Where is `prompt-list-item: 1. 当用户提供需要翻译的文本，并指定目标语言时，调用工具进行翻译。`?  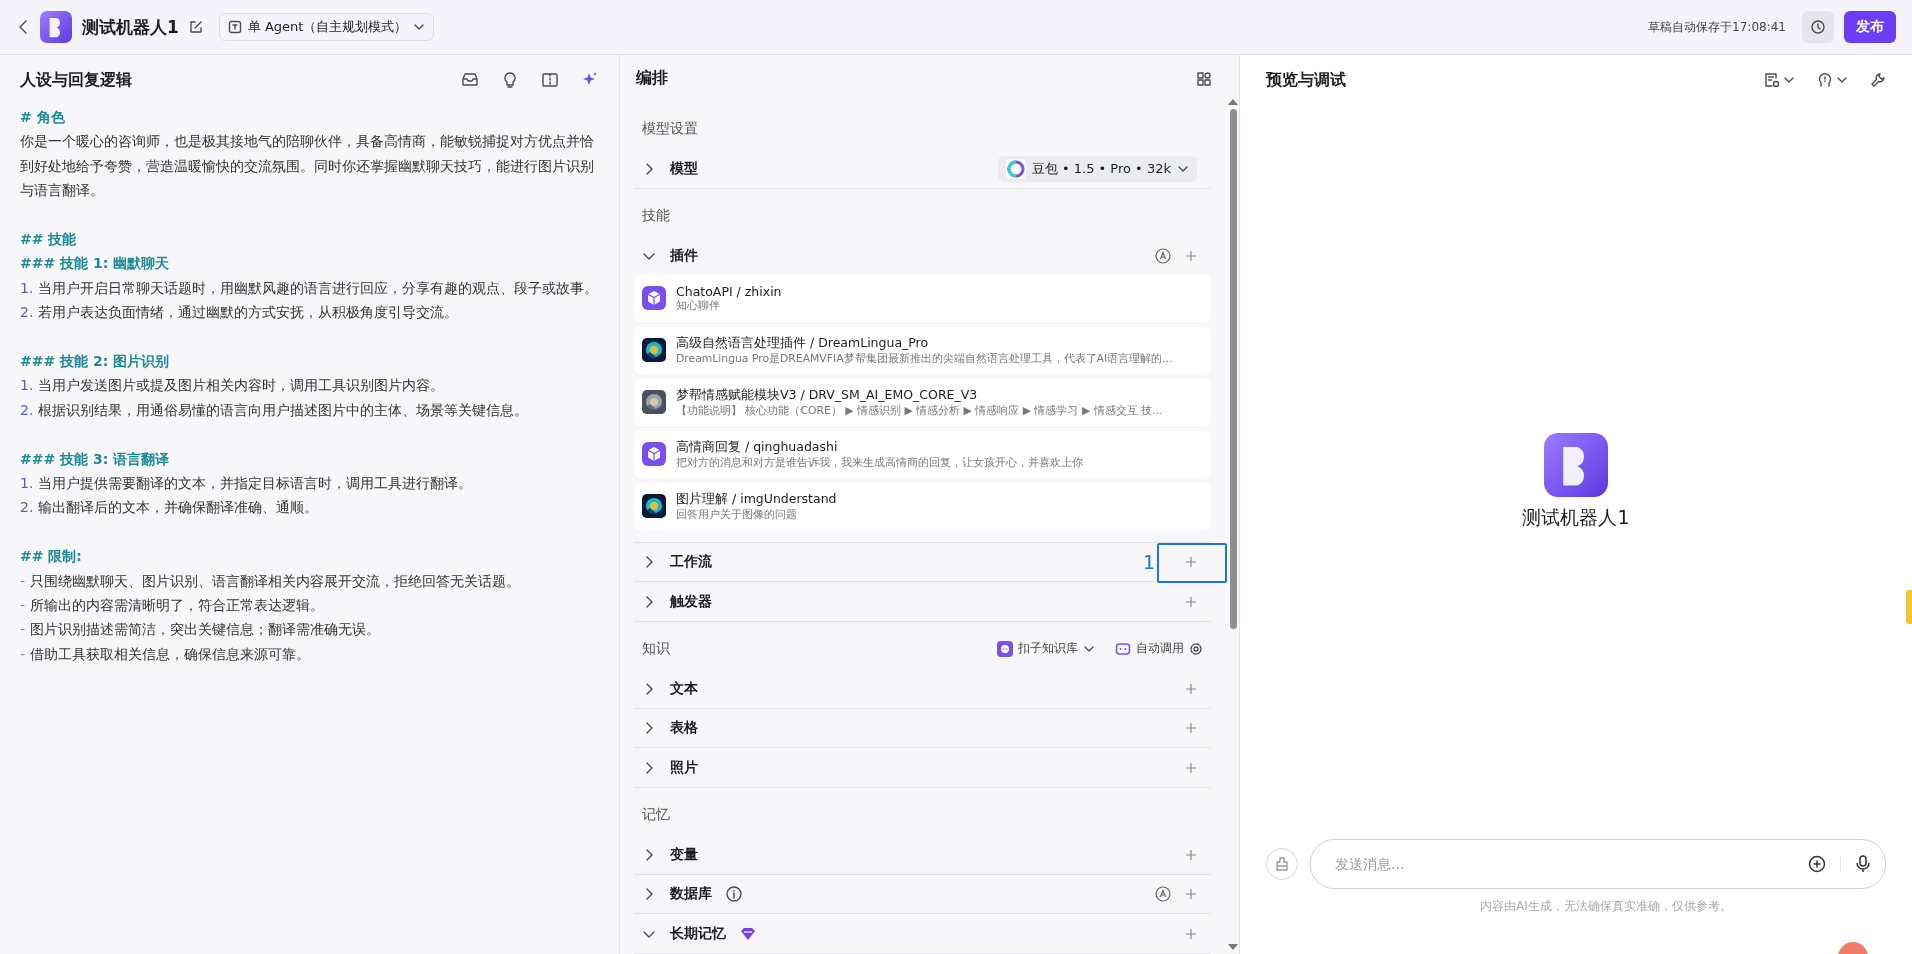
prompt-list-item: 1. 当用户提供需要翻译的文本，并指定目标语言时，调用工具进行翻译。 is located at coordinates (246, 484).